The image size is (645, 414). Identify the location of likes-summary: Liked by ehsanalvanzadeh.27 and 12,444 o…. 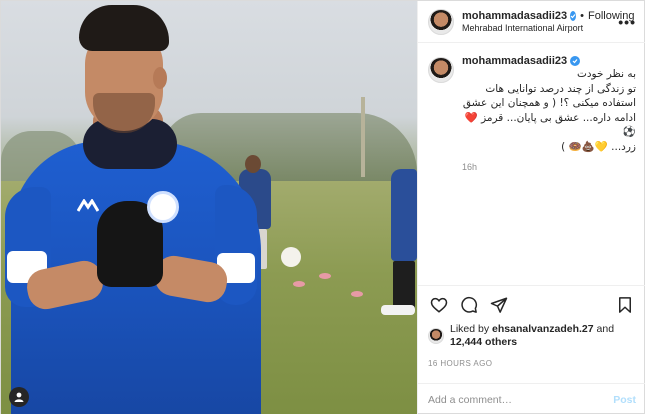
(531, 336).